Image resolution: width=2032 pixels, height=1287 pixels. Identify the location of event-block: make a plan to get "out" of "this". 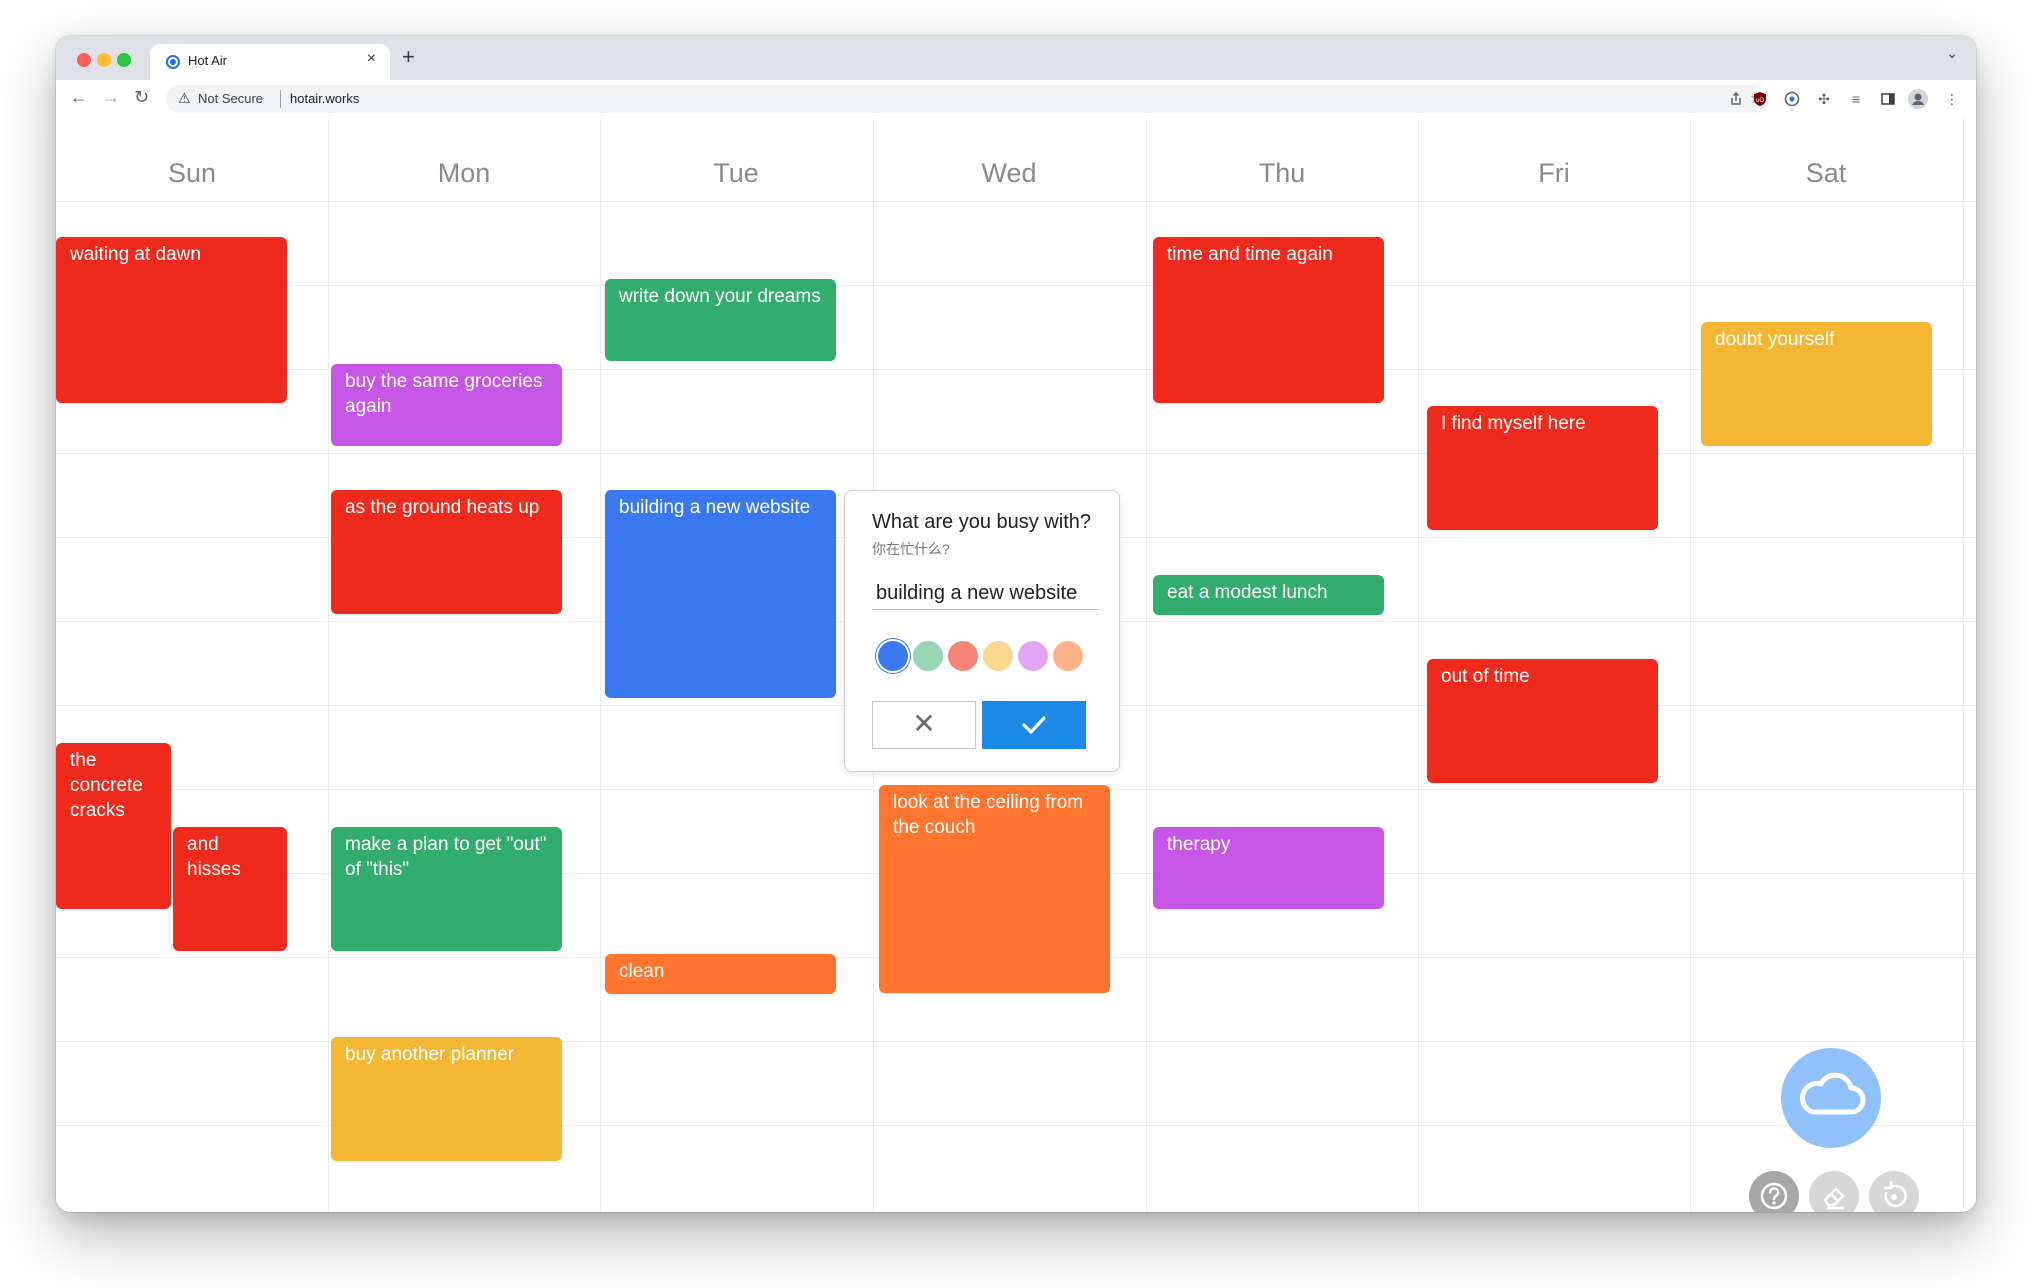
(446, 889).